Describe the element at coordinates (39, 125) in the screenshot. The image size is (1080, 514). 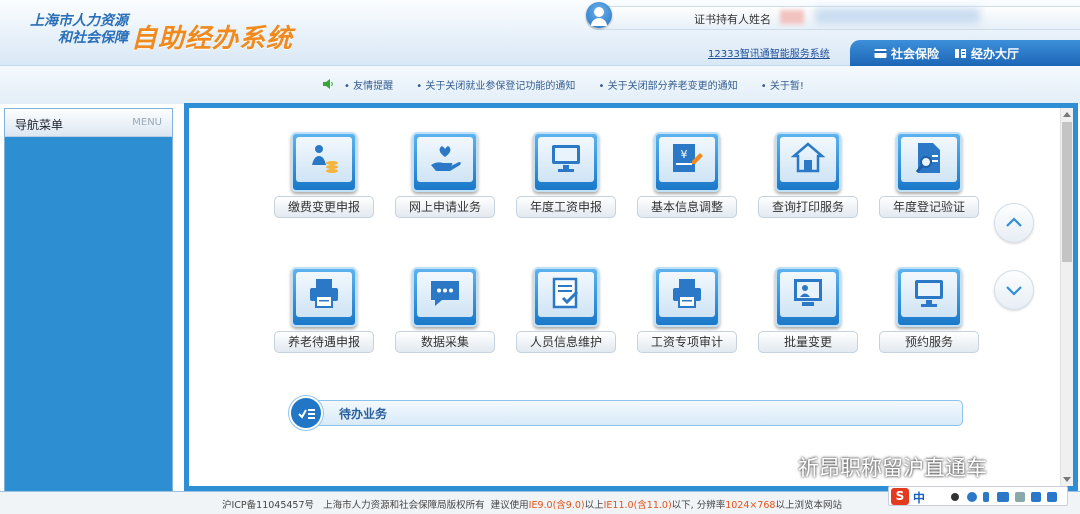
I see `nav-title: 导航菜单` at that location.